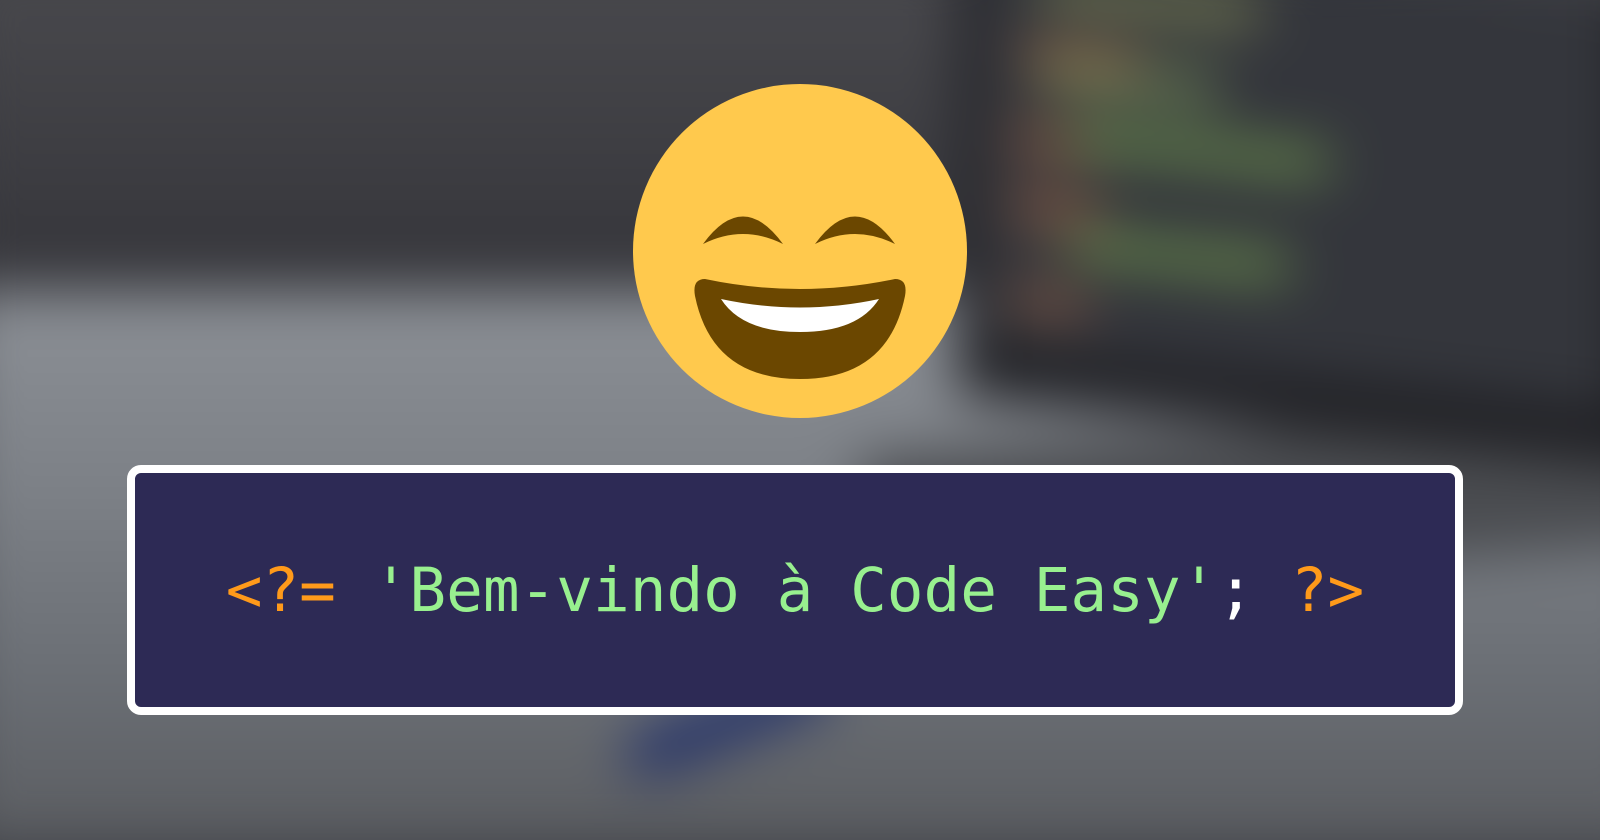 Image resolution: width=1600 pixels, height=840 pixels. Describe the element at coordinates (1327, 590) in the screenshot. I see `php-close-tag: ?>` at that location.